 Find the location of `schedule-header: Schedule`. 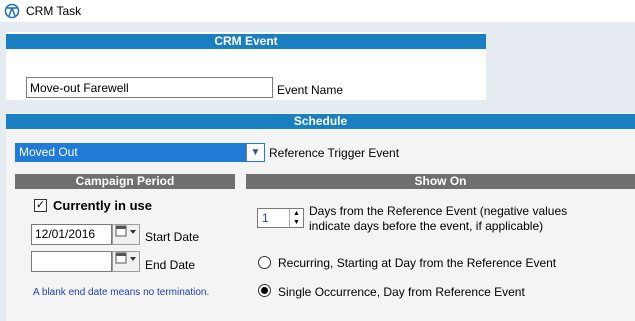

schedule-header: Schedule is located at coordinates (320, 121).